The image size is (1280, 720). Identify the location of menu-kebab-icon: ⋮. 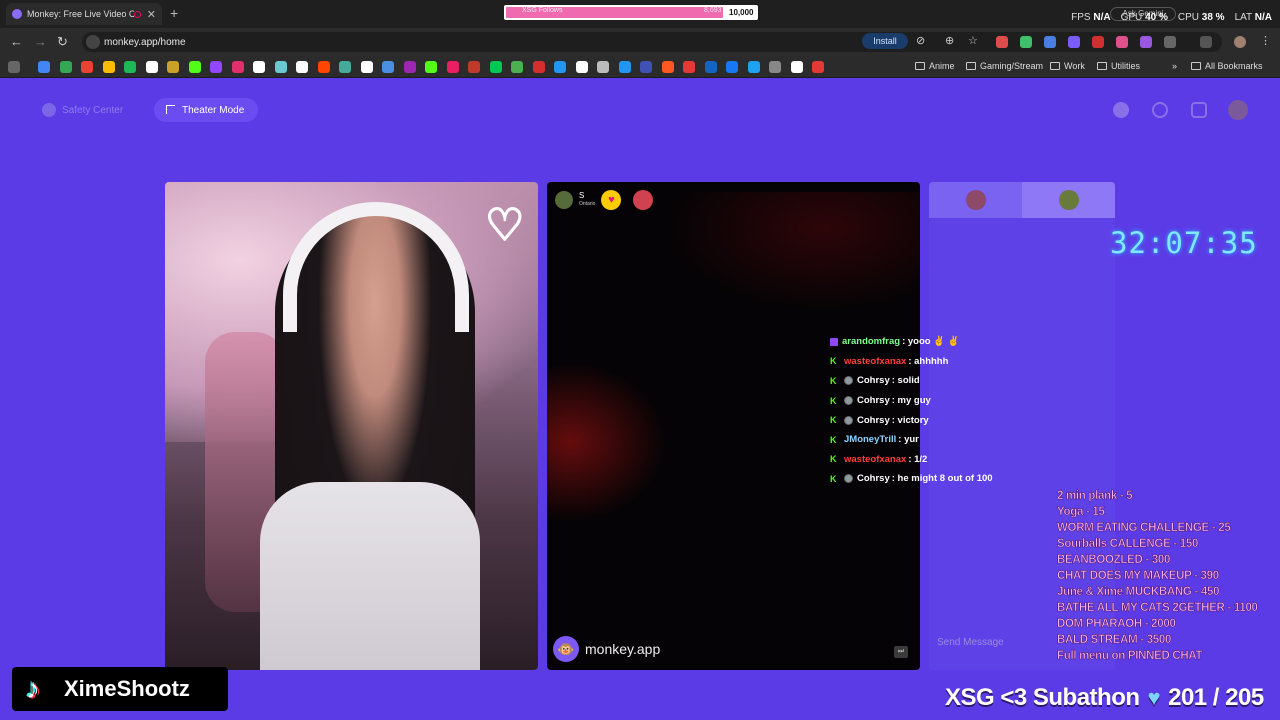
(1265, 40).